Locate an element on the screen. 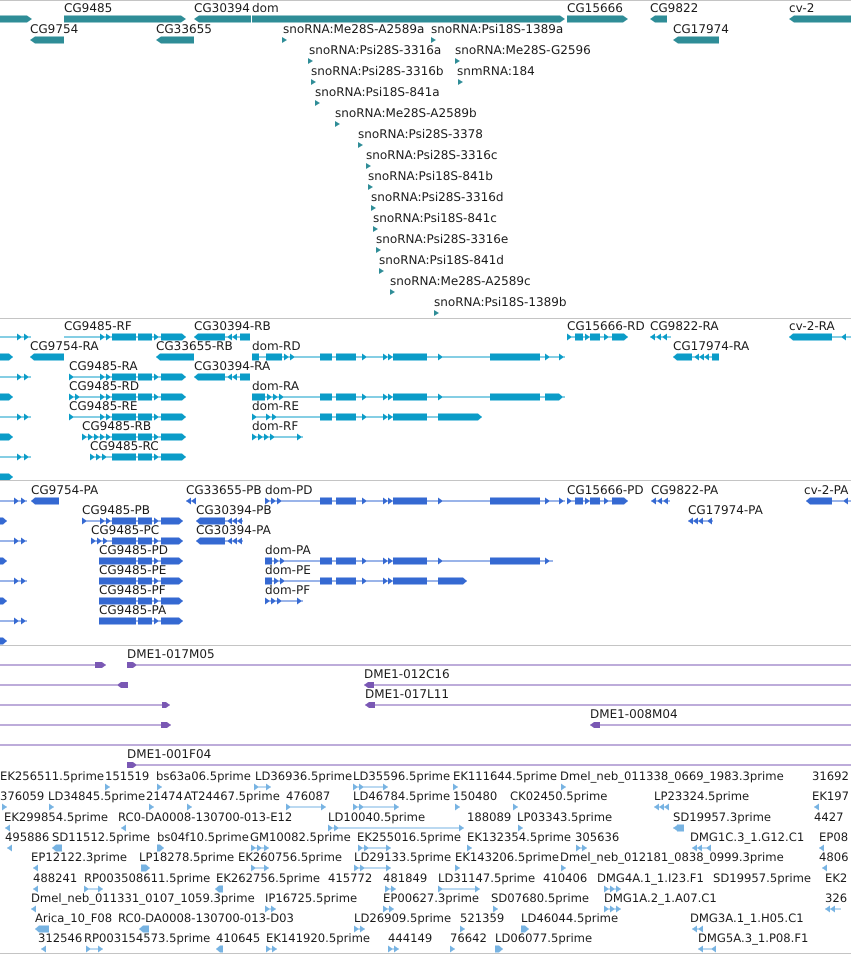 This screenshot has height=954, width=851. est-label: LD34845.5prime is located at coordinates (97, 796).